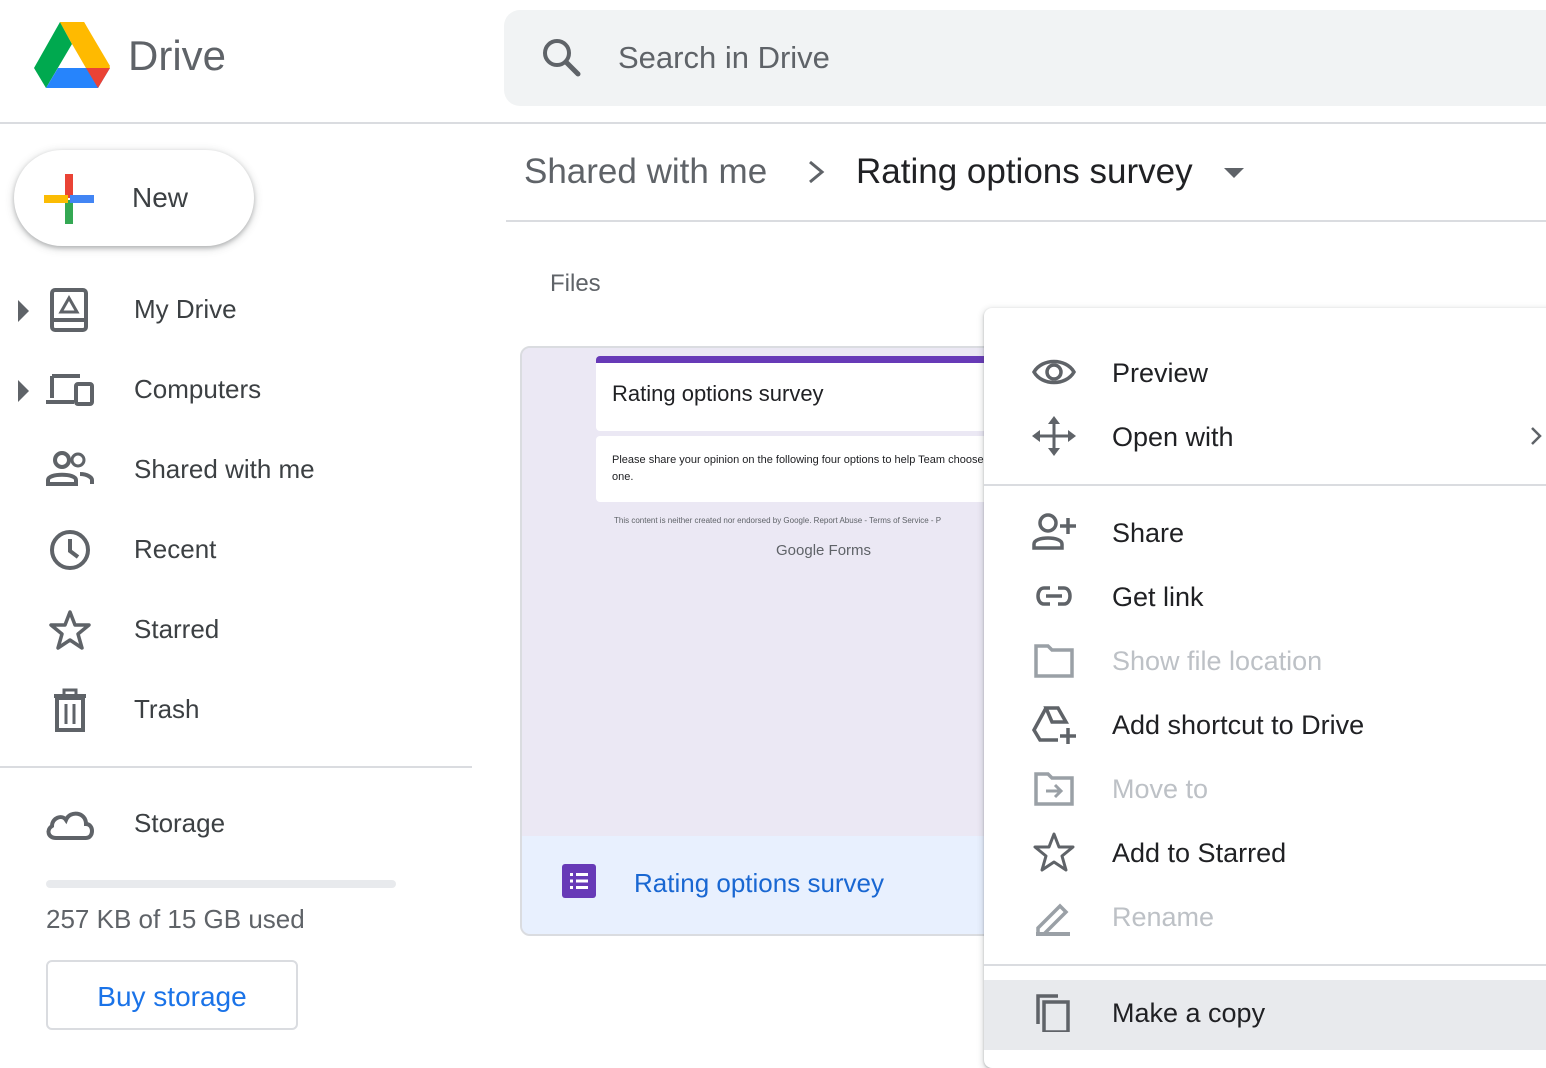 The width and height of the screenshot is (1546, 1068). Describe the element at coordinates (1053, 919) in the screenshot. I see `pencil-icon` at that location.